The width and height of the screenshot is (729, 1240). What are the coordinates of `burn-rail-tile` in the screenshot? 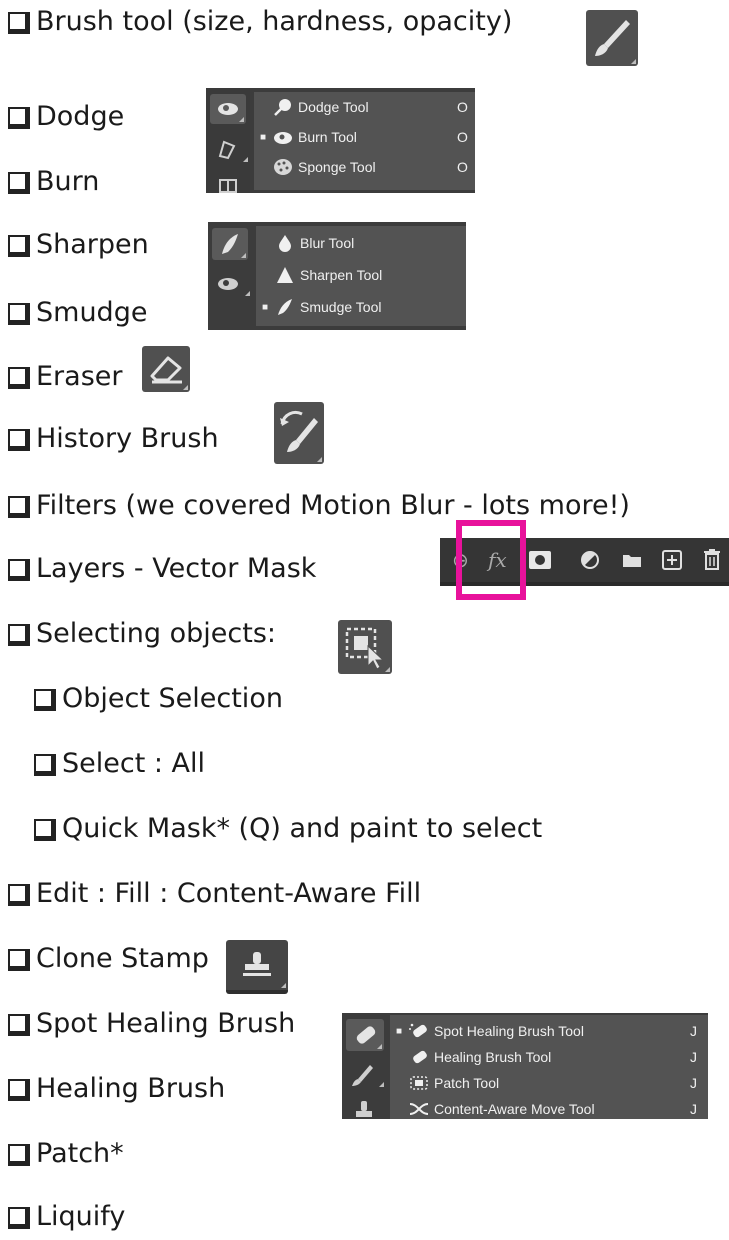 It's located at (230, 283).